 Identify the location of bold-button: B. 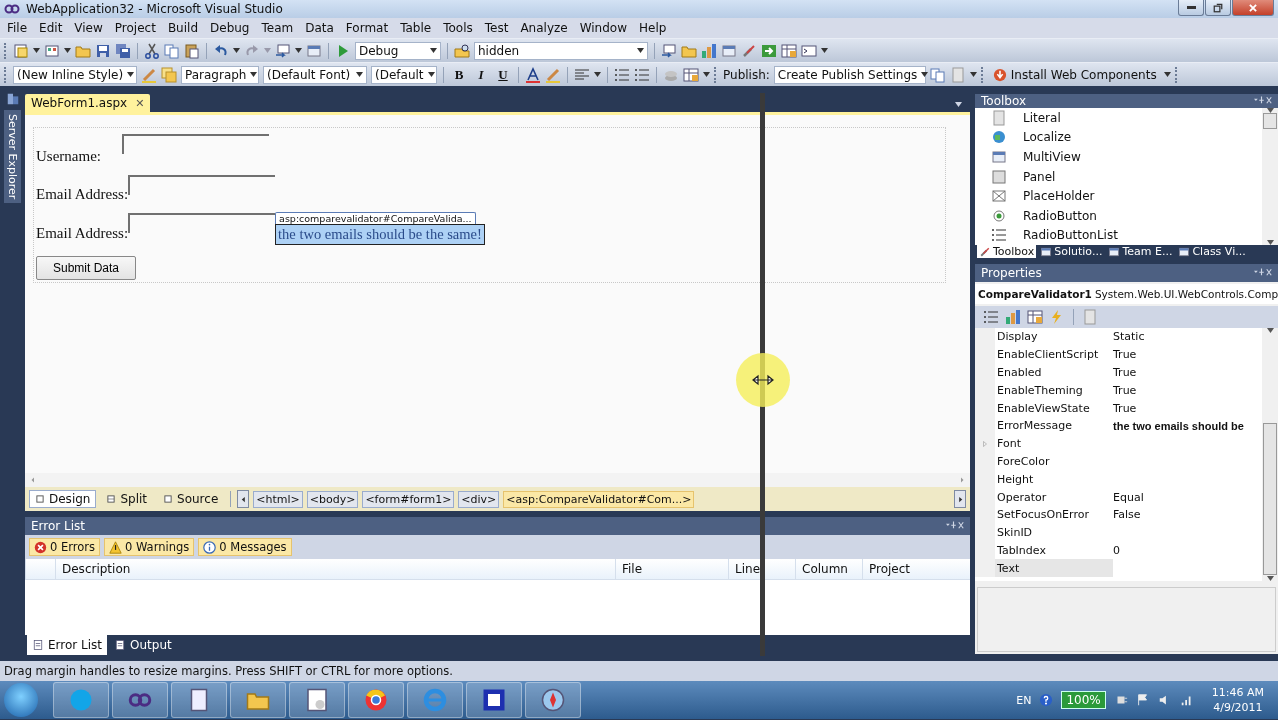
(459, 74).